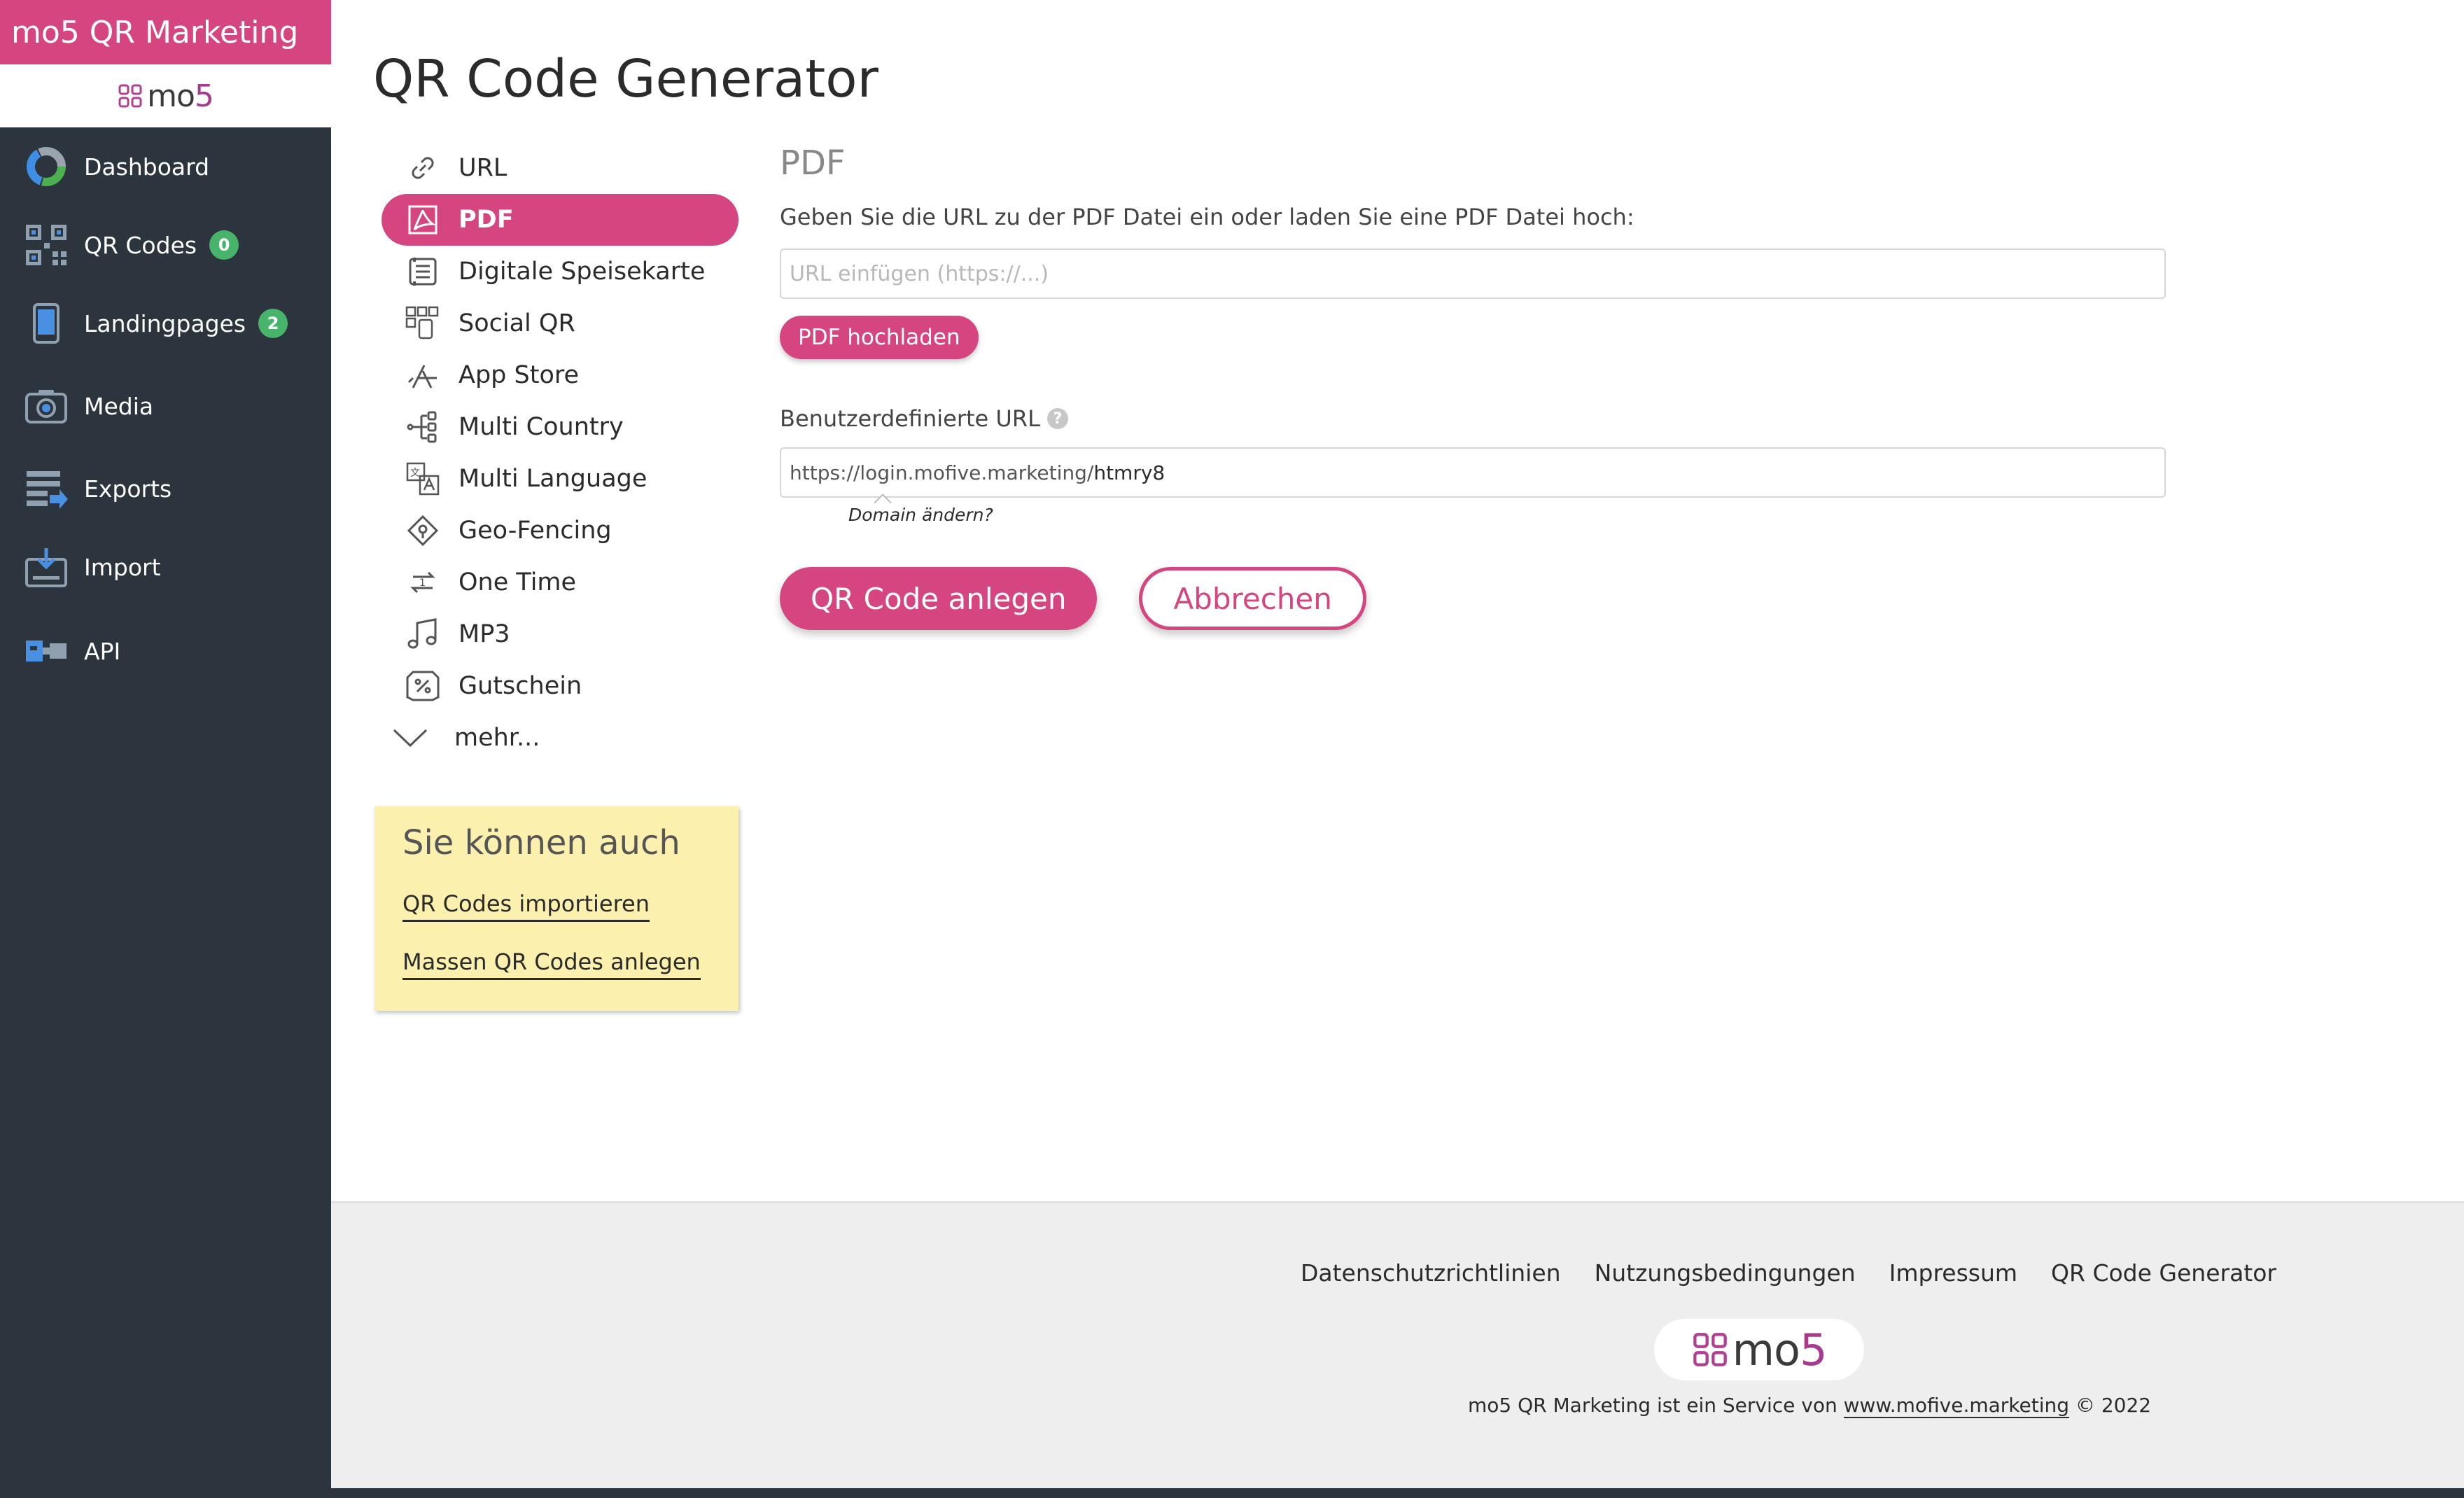  I want to click on sidebar-item-exports: Exports, so click(165, 488).